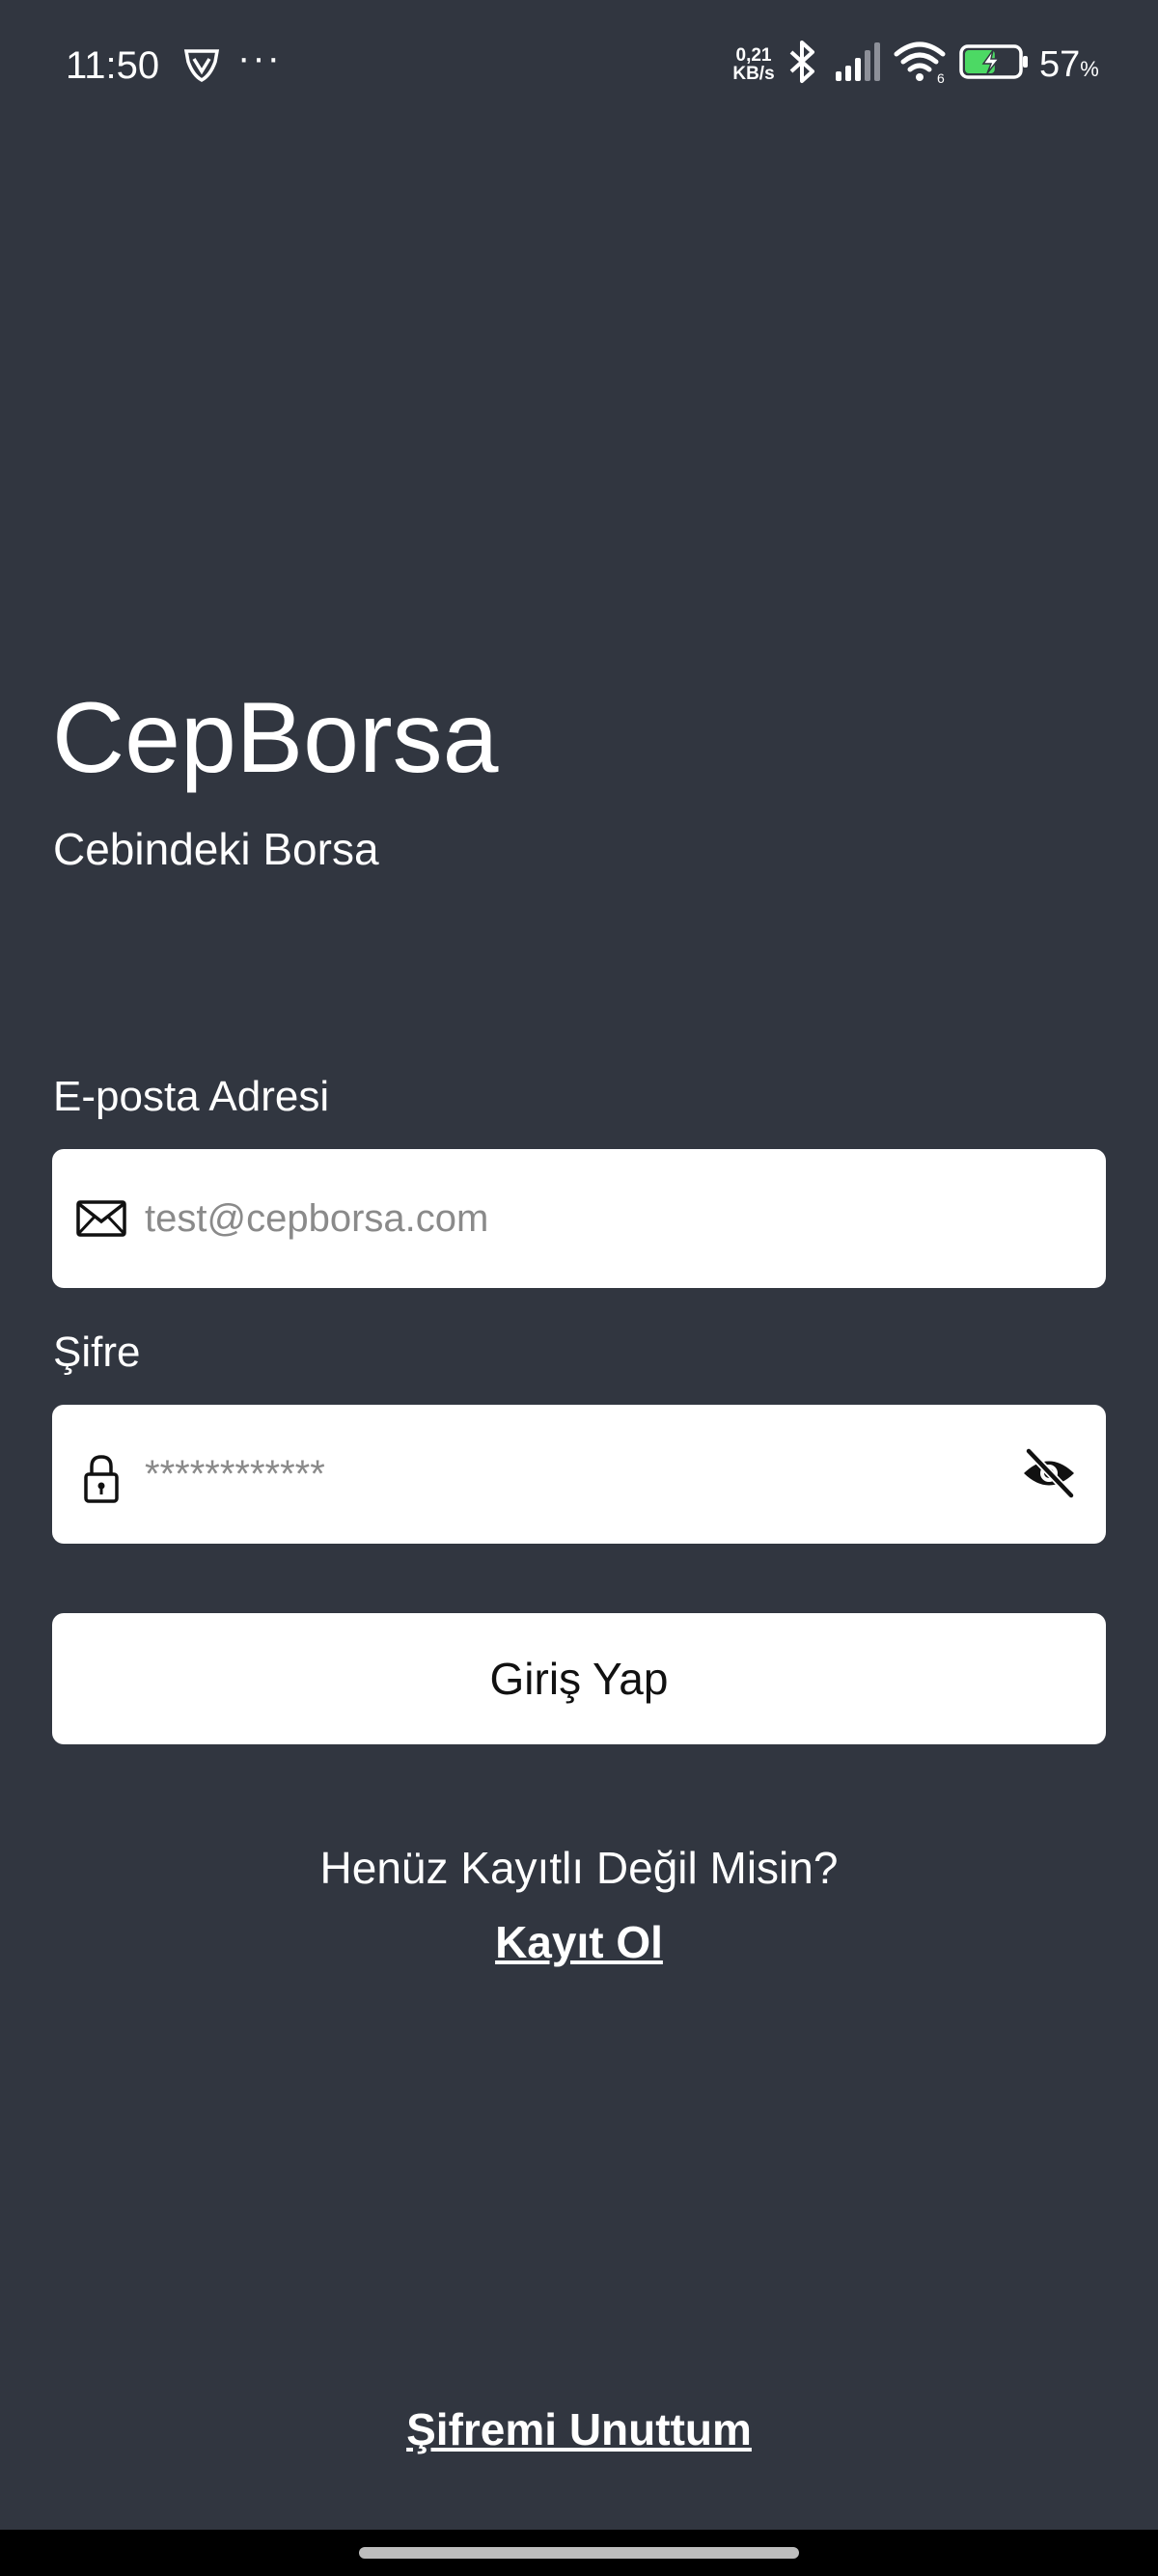 Image resolution: width=1158 pixels, height=2576 pixels. What do you see at coordinates (101, 1218) in the screenshot?
I see `mail-icon` at bounding box center [101, 1218].